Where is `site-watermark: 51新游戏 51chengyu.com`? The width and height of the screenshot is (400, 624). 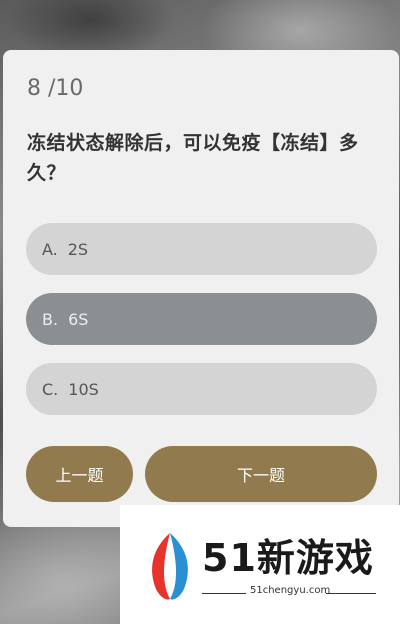 site-watermark: 51新游戏 51chengyu.com is located at coordinates (260, 564).